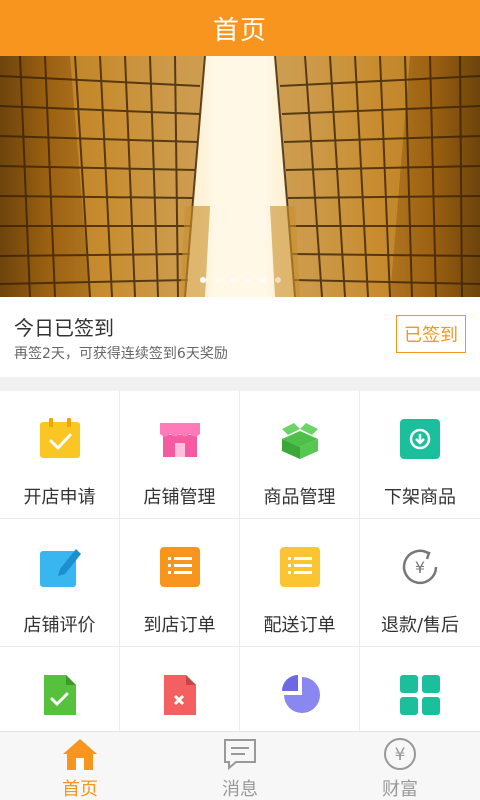 Image resolution: width=480 pixels, height=800 pixels. What do you see at coordinates (80, 754) in the screenshot?
I see `home-icon` at bounding box center [80, 754].